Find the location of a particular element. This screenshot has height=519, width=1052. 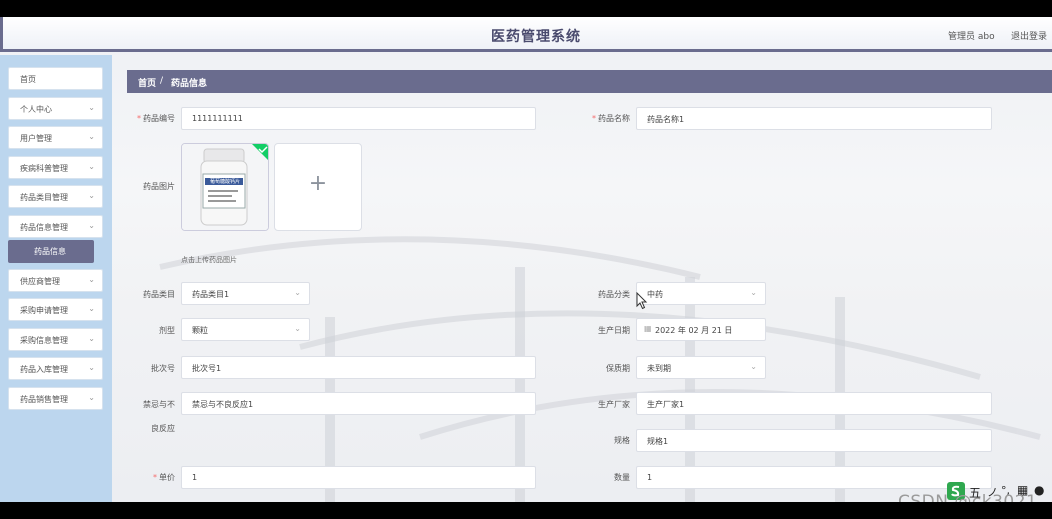

medicine-bottle-image is located at coordinates (225, 187).